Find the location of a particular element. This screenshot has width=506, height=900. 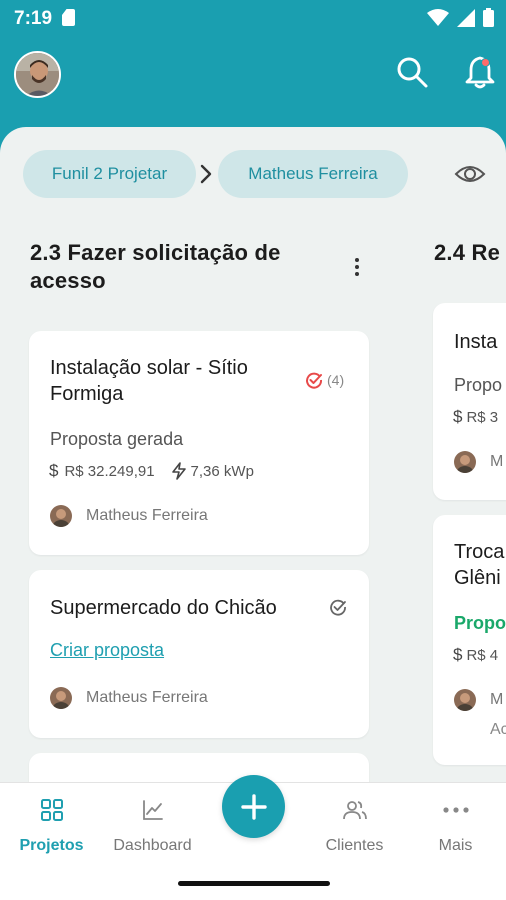

wifi-icon is located at coordinates (438, 17).